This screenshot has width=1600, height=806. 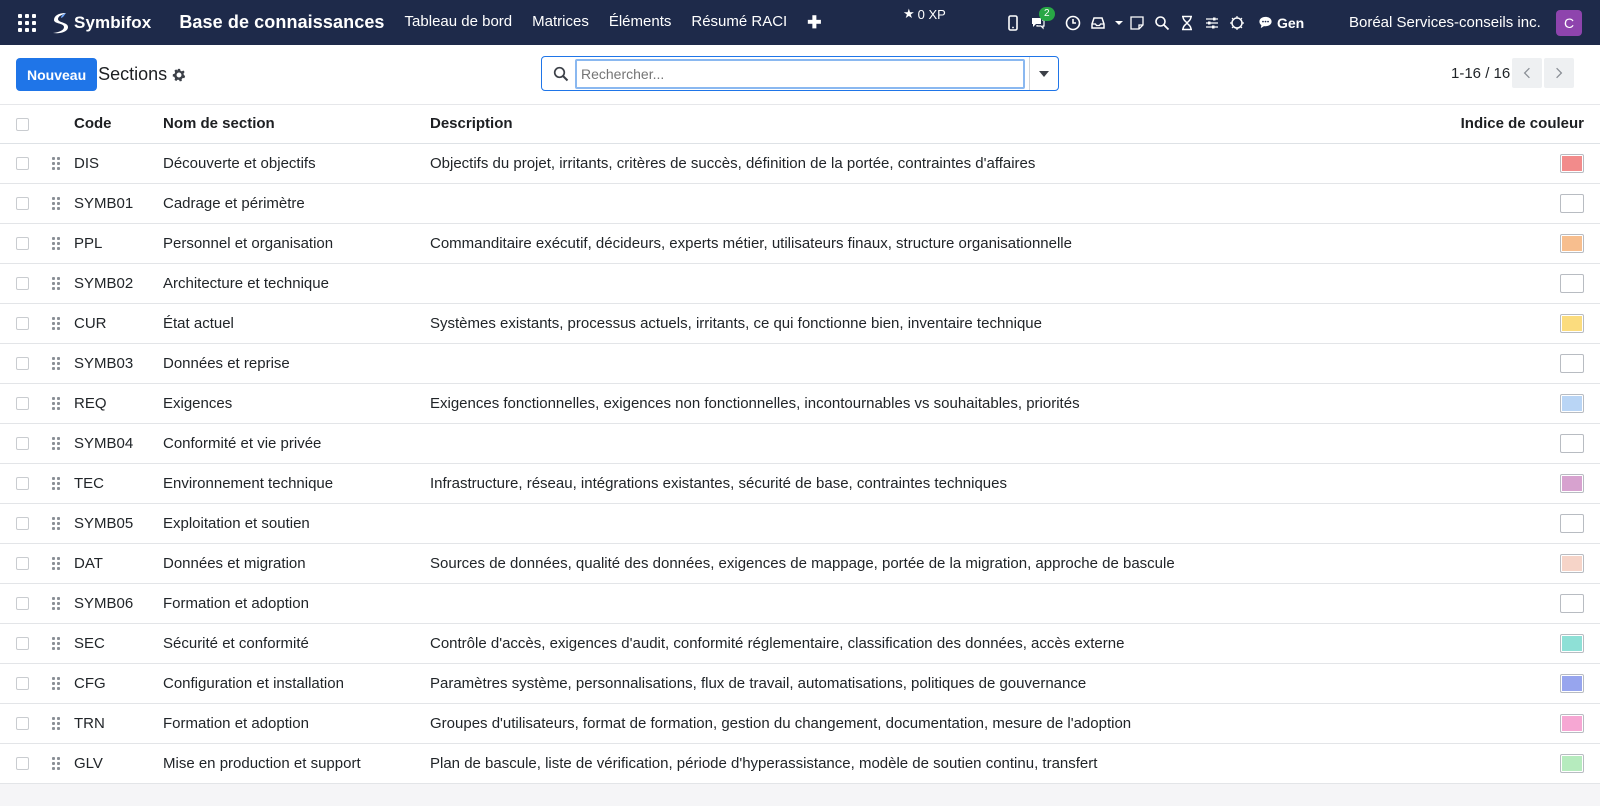 What do you see at coordinates (800, 523) in the screenshot?
I see `table-row: SYMB05 Exploitation et soutien` at bounding box center [800, 523].